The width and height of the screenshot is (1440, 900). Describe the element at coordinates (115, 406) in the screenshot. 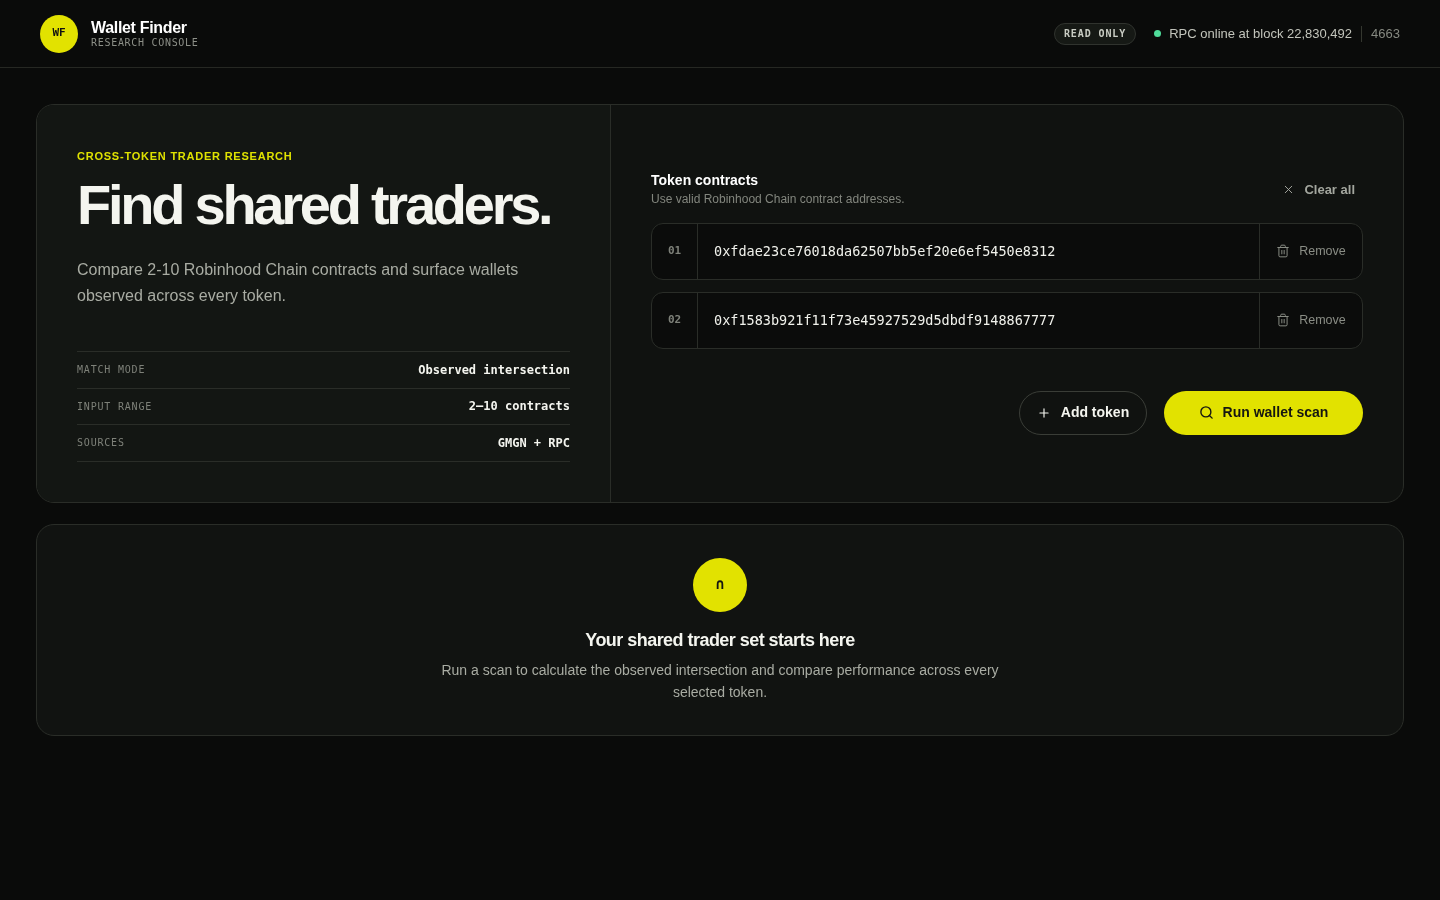

I see `fact-label: INPUT RANGE` at that location.